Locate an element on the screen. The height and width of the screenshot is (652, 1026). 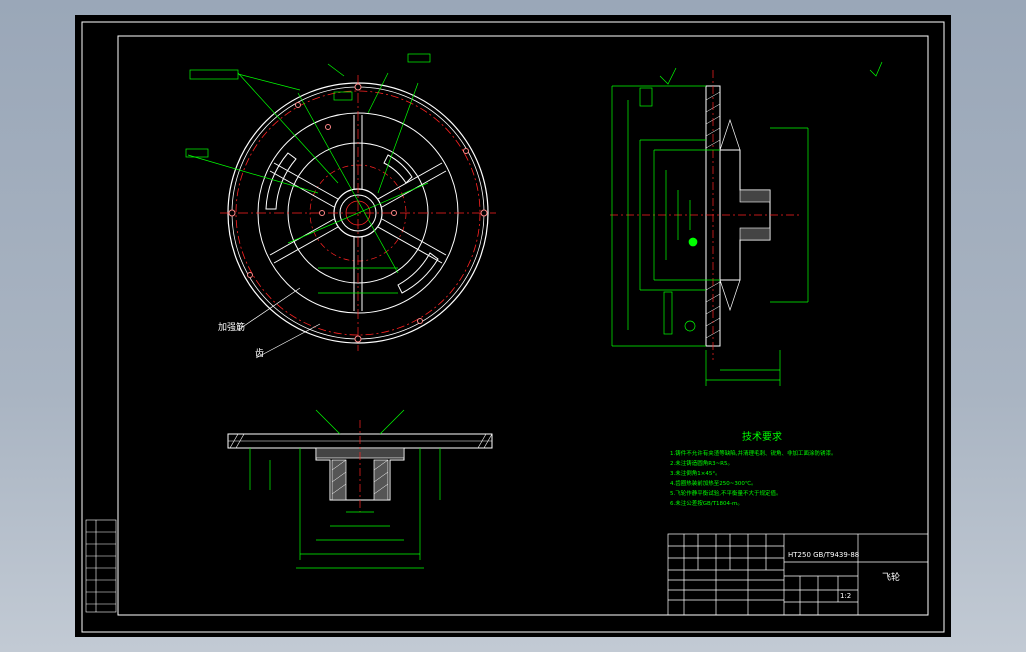
note-line: 3.未注倒角1×45°。 is located at coordinates (695, 473).